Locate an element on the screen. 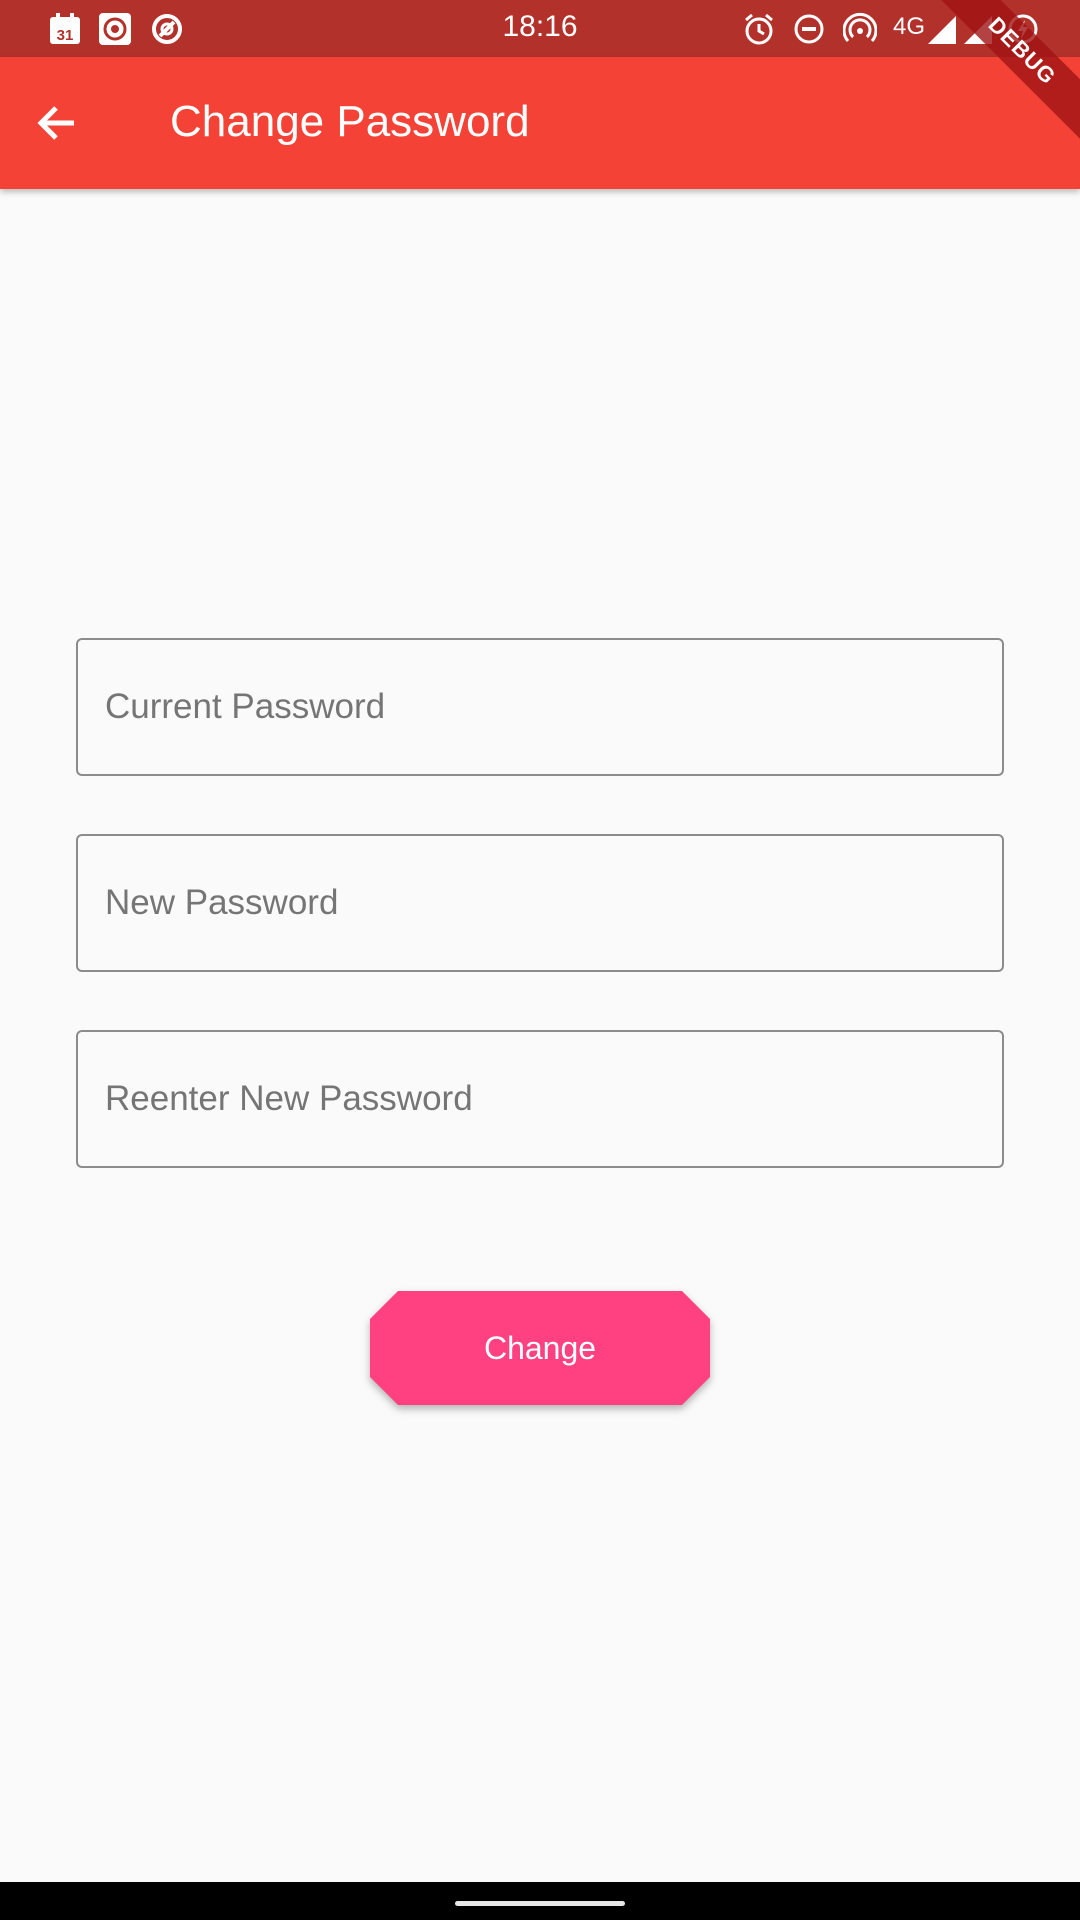  change-button: Change is located at coordinates (540, 1348).